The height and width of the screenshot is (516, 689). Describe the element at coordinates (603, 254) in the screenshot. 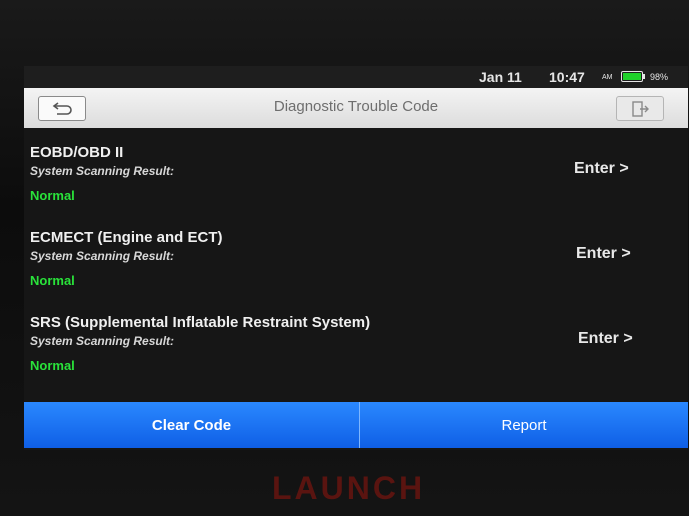

I see `enter-button-ecmect: Enter >` at that location.